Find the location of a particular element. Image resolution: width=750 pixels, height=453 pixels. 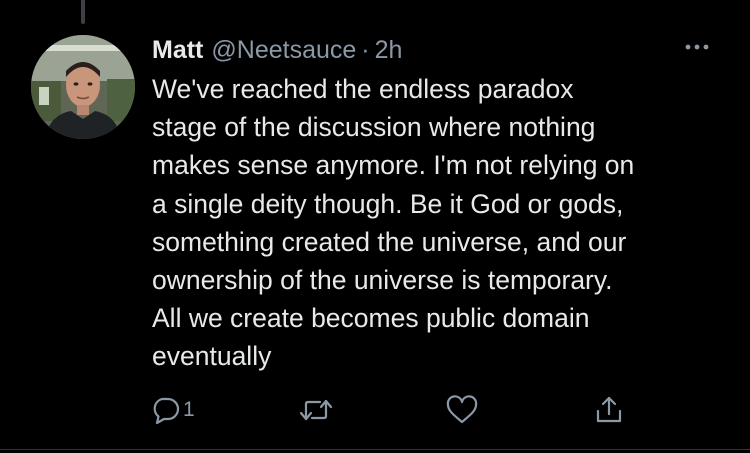

author-name: Matt is located at coordinates (177, 50).